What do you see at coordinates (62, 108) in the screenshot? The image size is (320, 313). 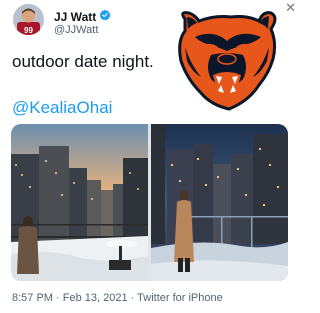 I see `mention-link: @KealiaOhai` at bounding box center [62, 108].